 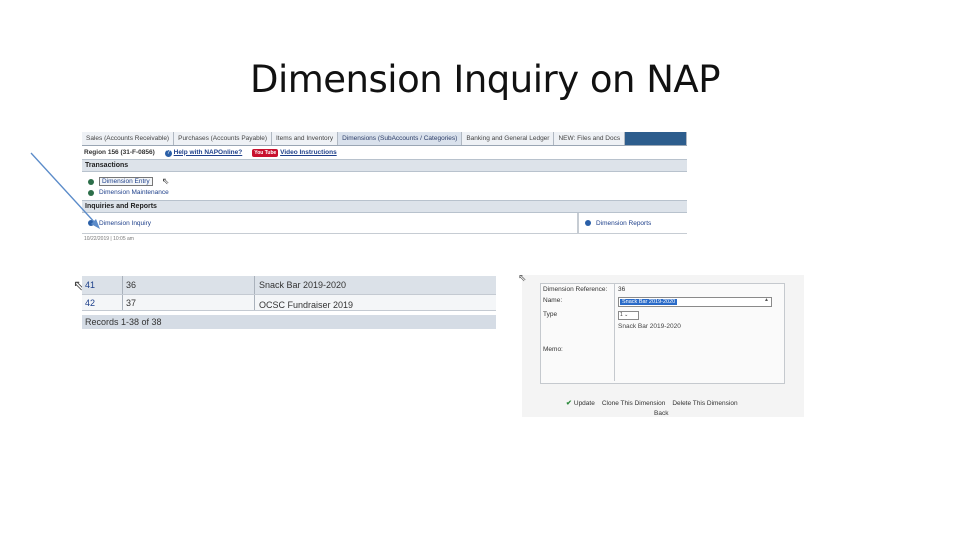 I want to click on memo-value: Snack Bar 2019-2020, so click(x=699, y=326).